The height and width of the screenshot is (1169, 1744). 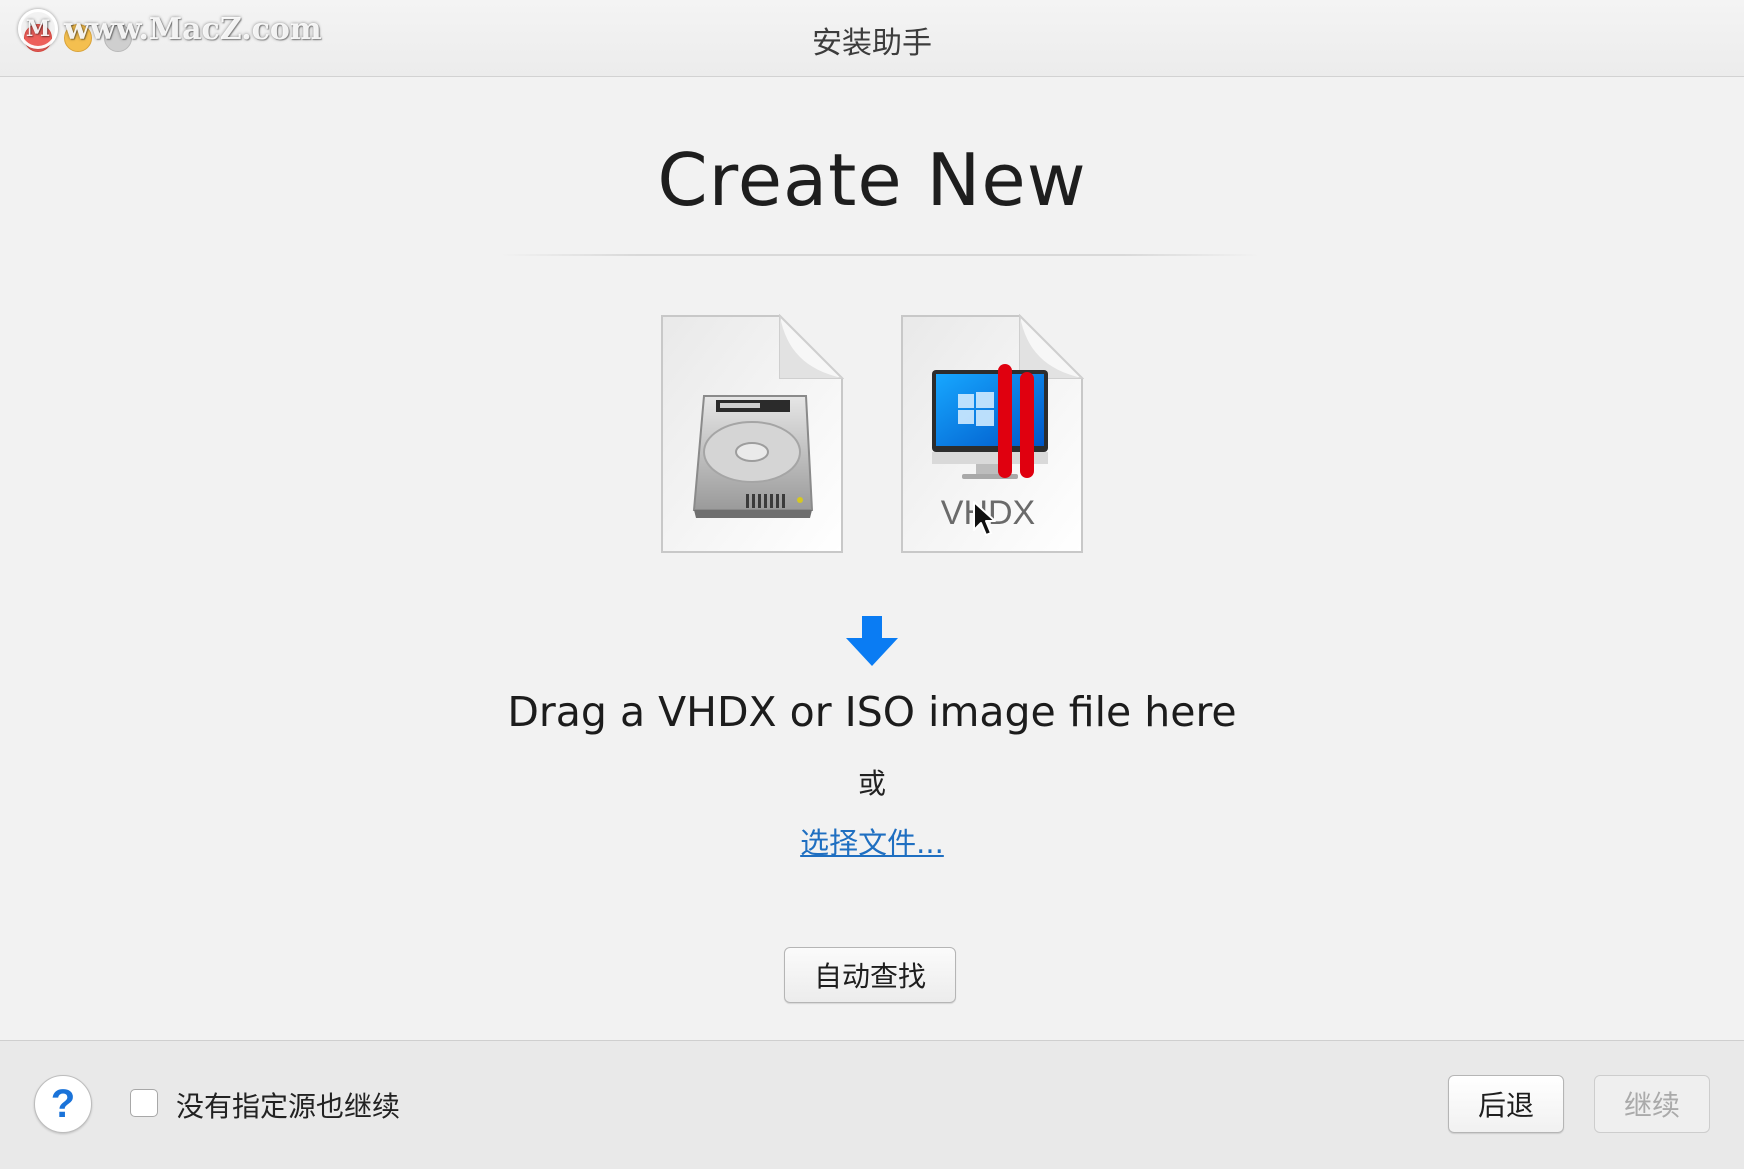 I want to click on help-button: ?, so click(x=63, y=1104).